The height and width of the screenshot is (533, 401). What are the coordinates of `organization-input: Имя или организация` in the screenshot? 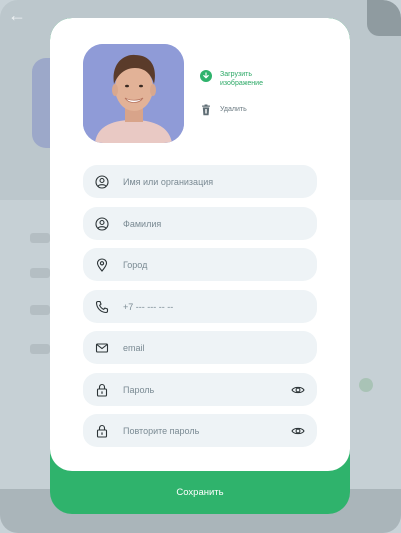 It's located at (200, 181).